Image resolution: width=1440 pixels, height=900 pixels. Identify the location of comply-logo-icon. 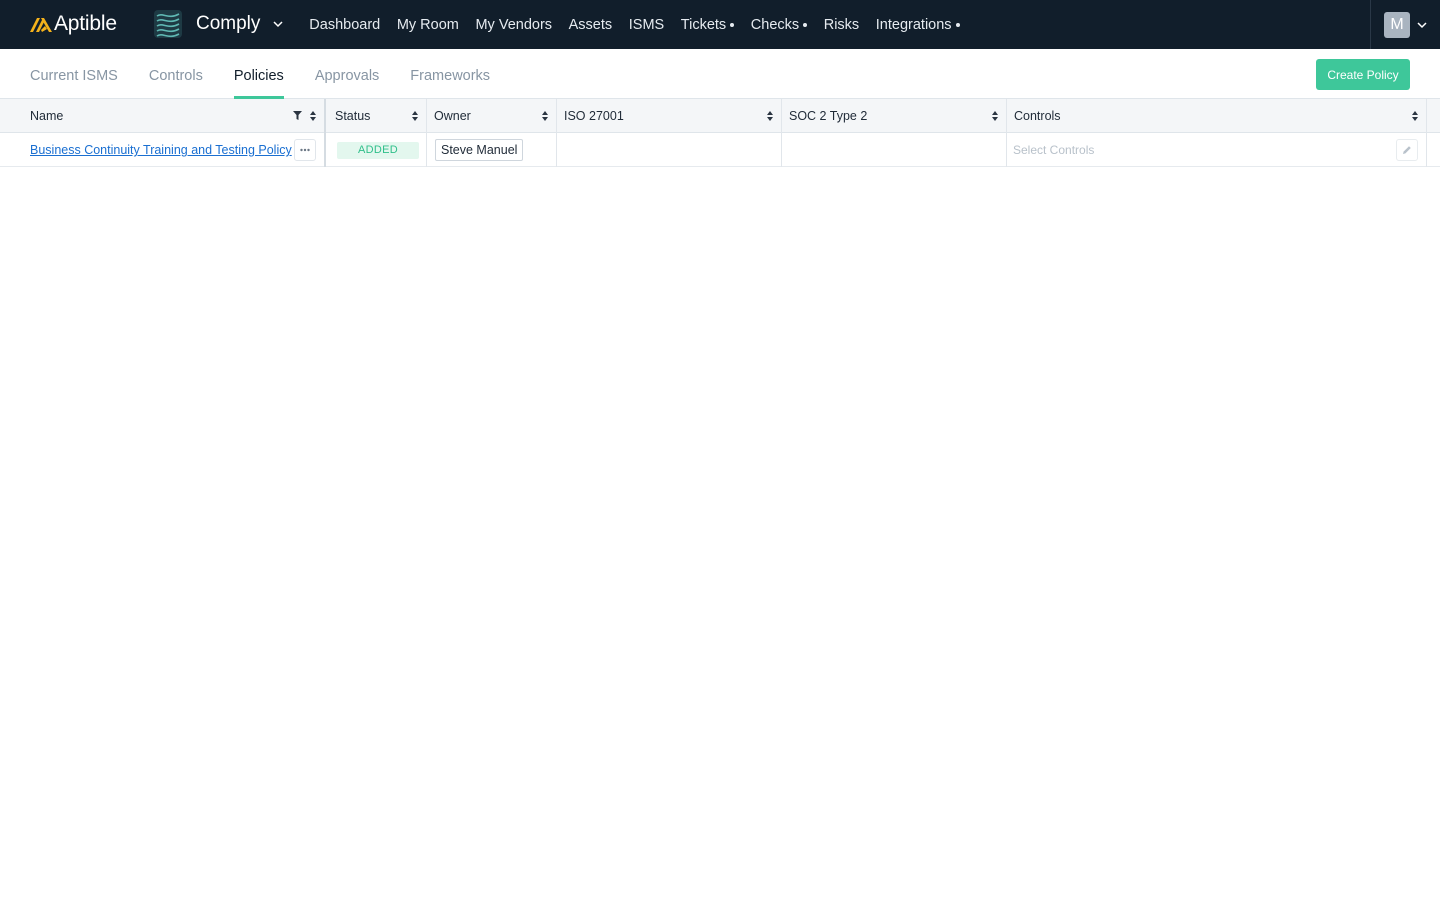
(168, 24).